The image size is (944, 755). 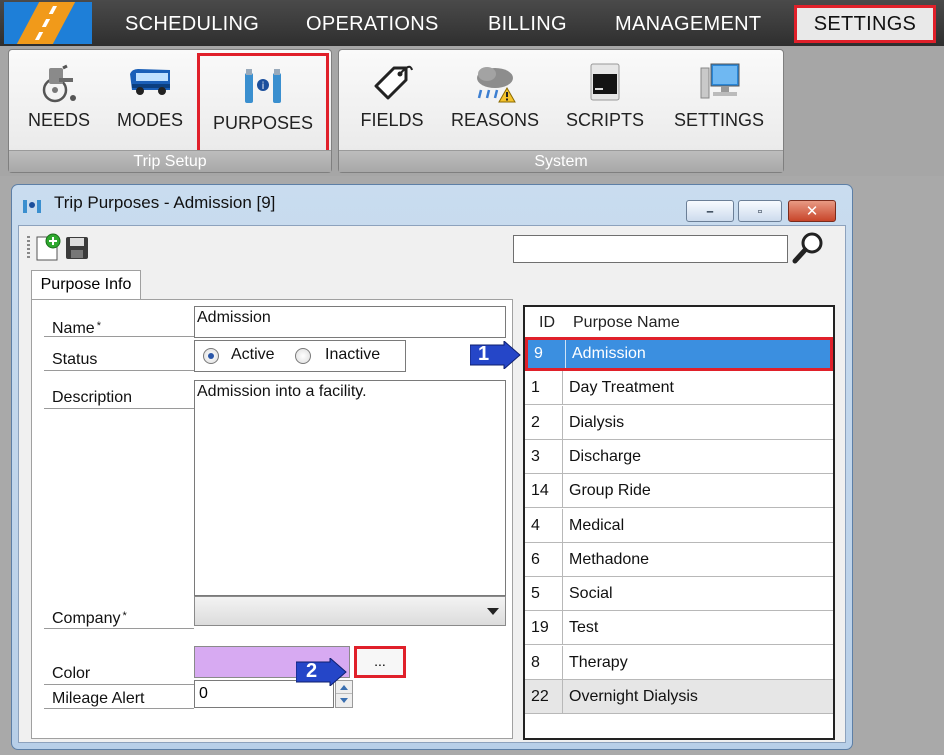 What do you see at coordinates (59, 99) in the screenshot?
I see `needs-button: NEEDS` at bounding box center [59, 99].